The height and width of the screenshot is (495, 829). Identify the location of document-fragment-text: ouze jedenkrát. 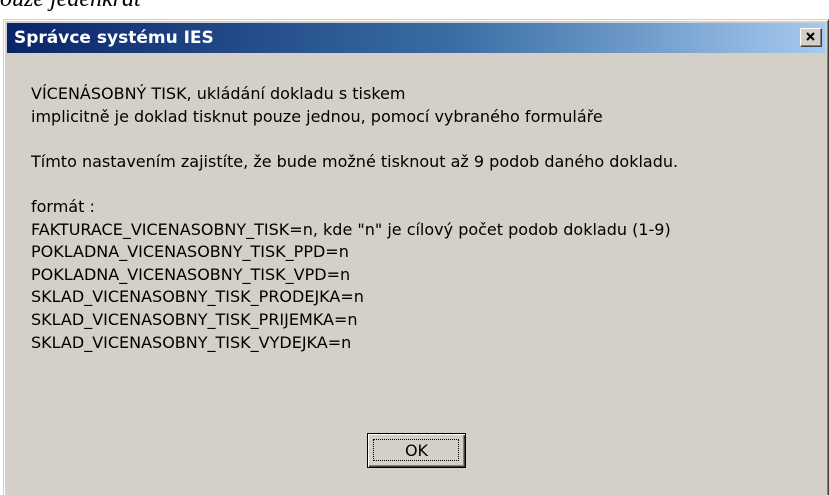
(70, 10).